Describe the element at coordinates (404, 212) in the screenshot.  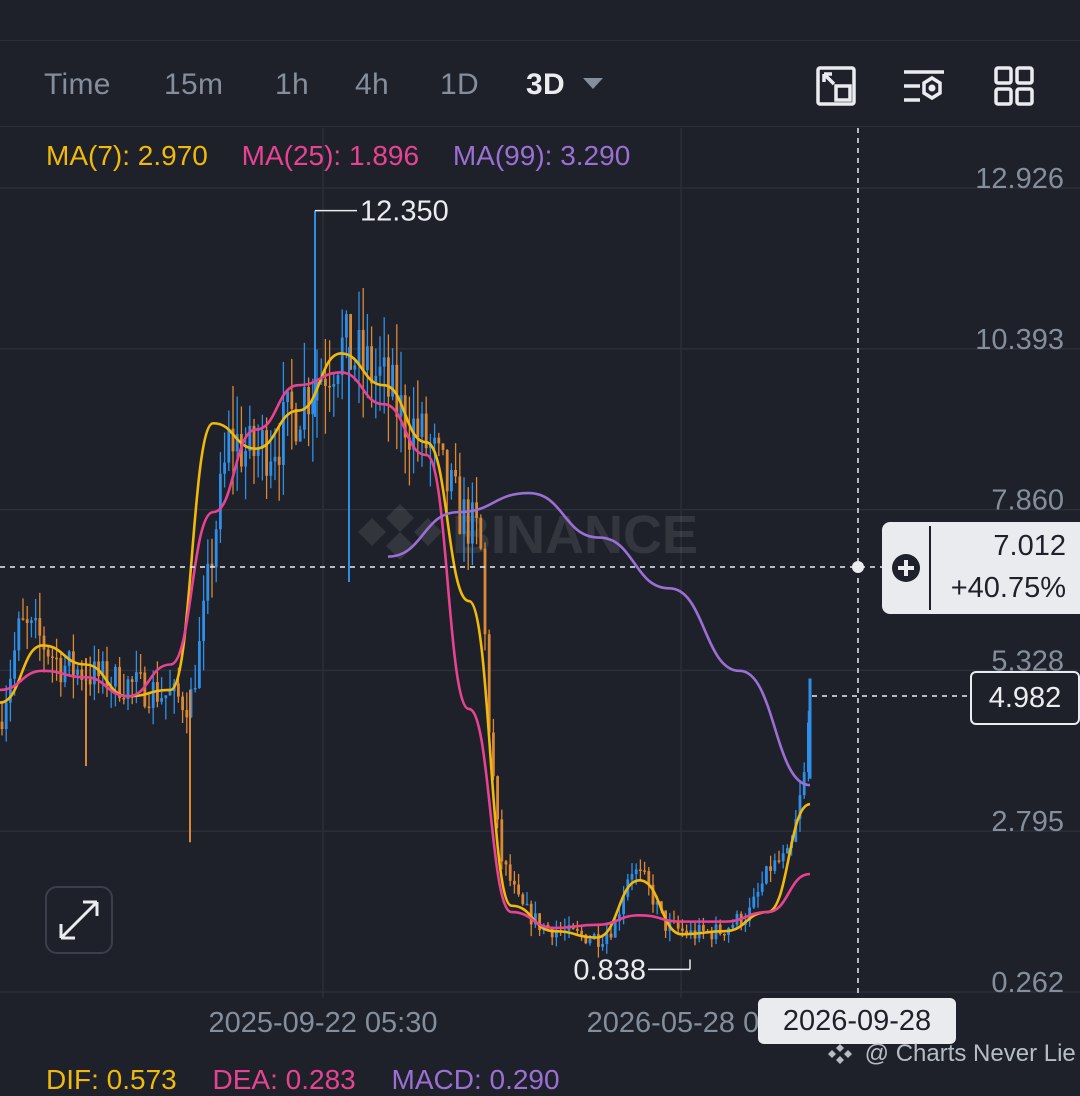
I see `high-marker-label: 12.350` at that location.